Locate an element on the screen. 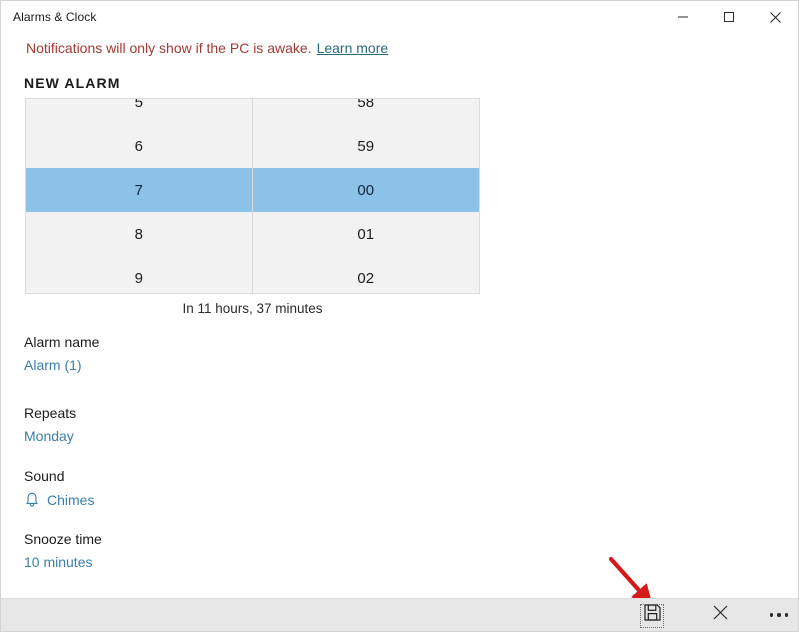 Image resolution: width=799 pixels, height=632 pixels. window-controls is located at coordinates (729, 17).